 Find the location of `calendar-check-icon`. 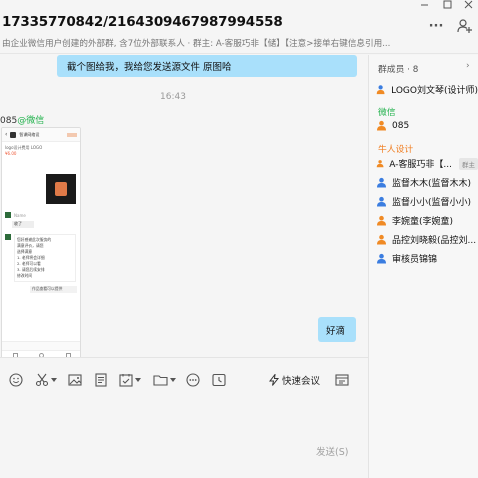

calendar-check-icon is located at coordinates (126, 380).